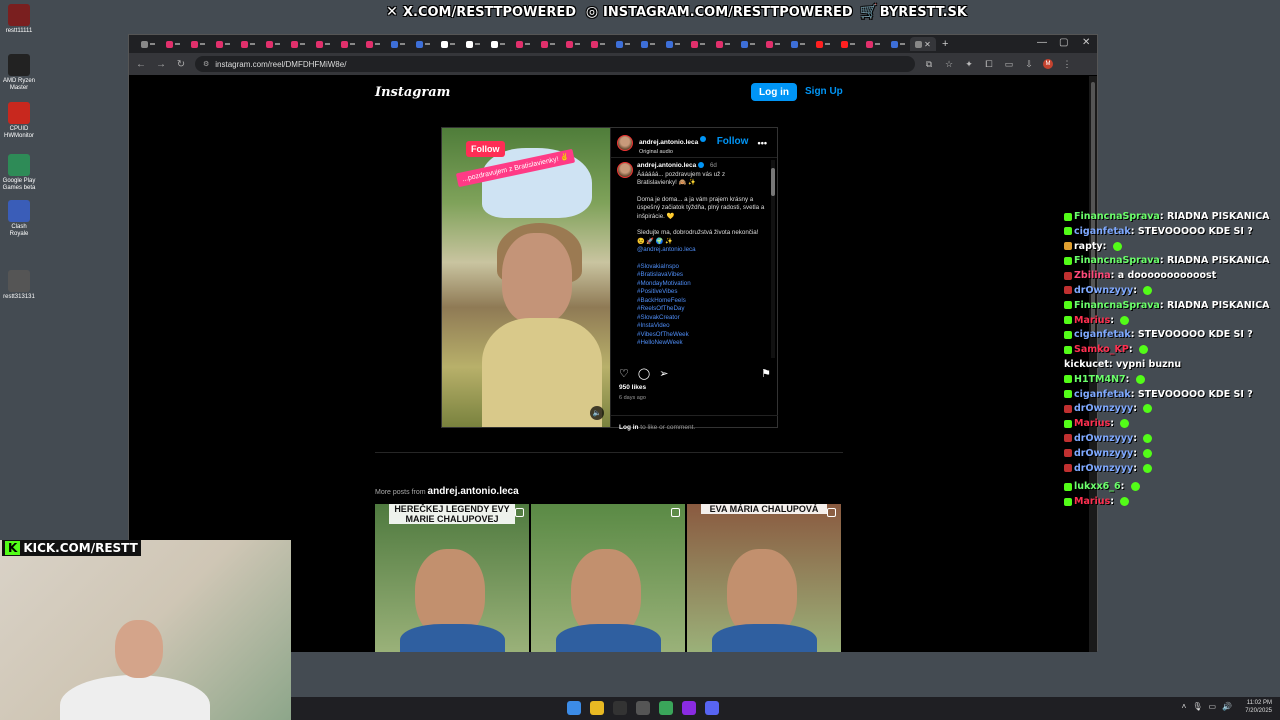 This screenshot has width=1280, height=720. What do you see at coordinates (629, 427) in the screenshot?
I see `login-prompt-link: Log in` at bounding box center [629, 427].